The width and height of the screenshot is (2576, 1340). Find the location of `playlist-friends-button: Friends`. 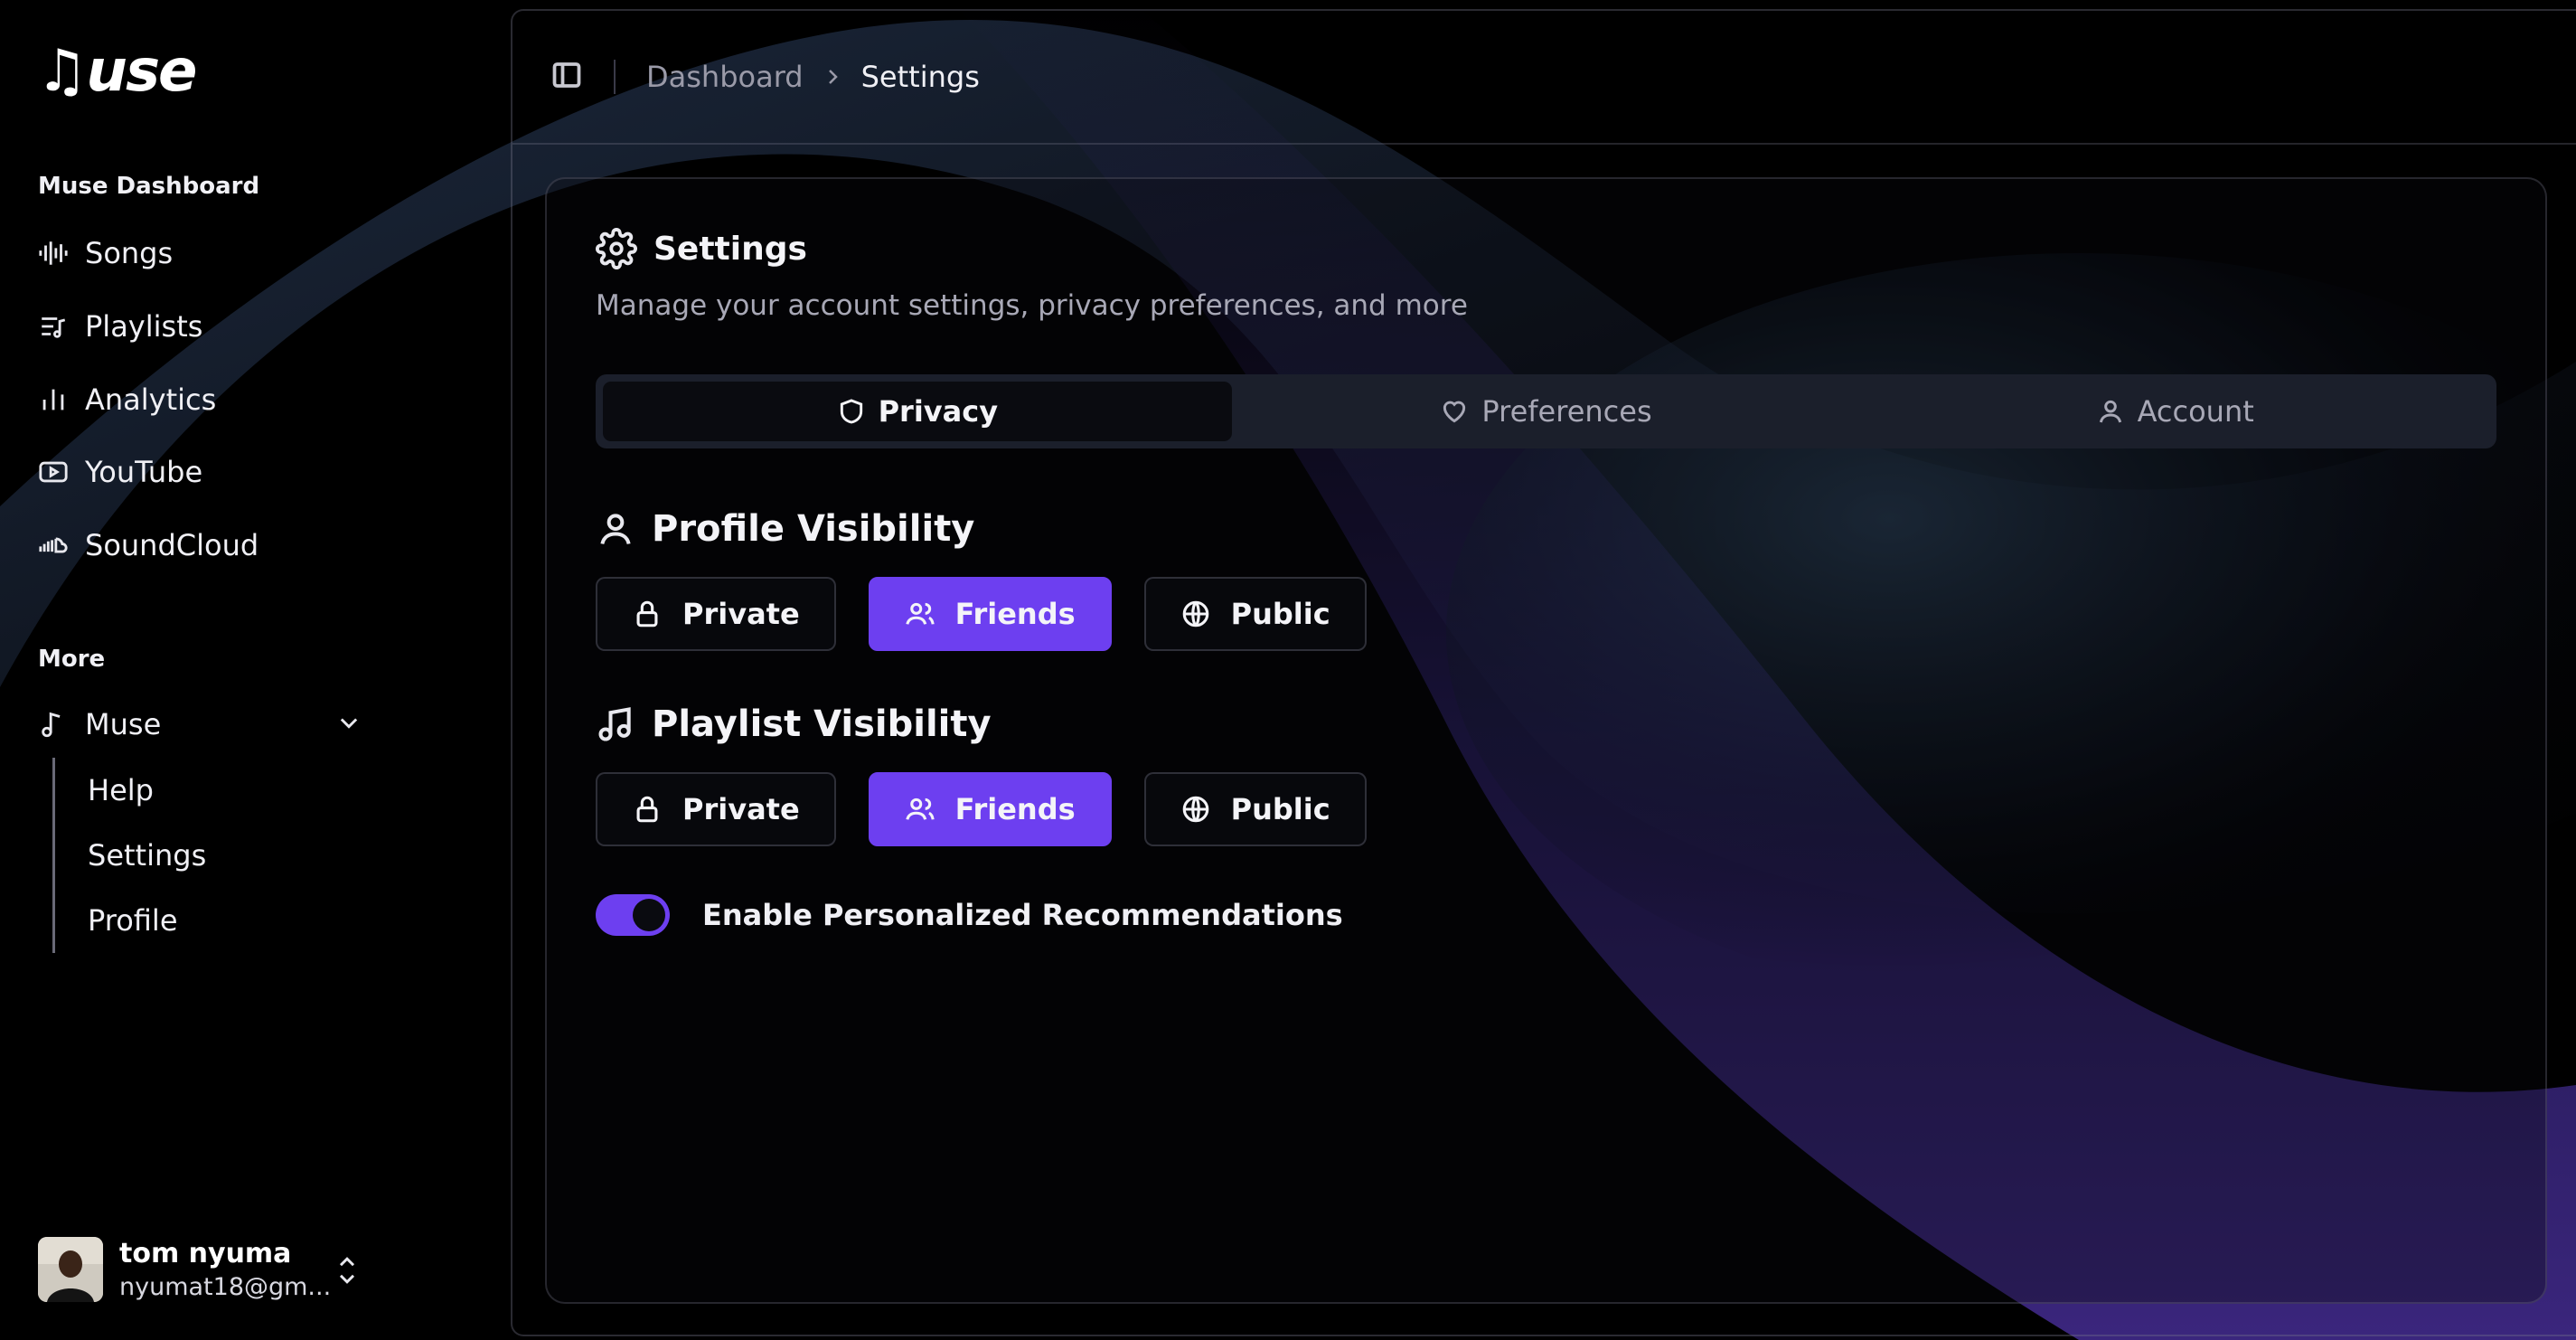

playlist-friends-button: Friends is located at coordinates (990, 809).